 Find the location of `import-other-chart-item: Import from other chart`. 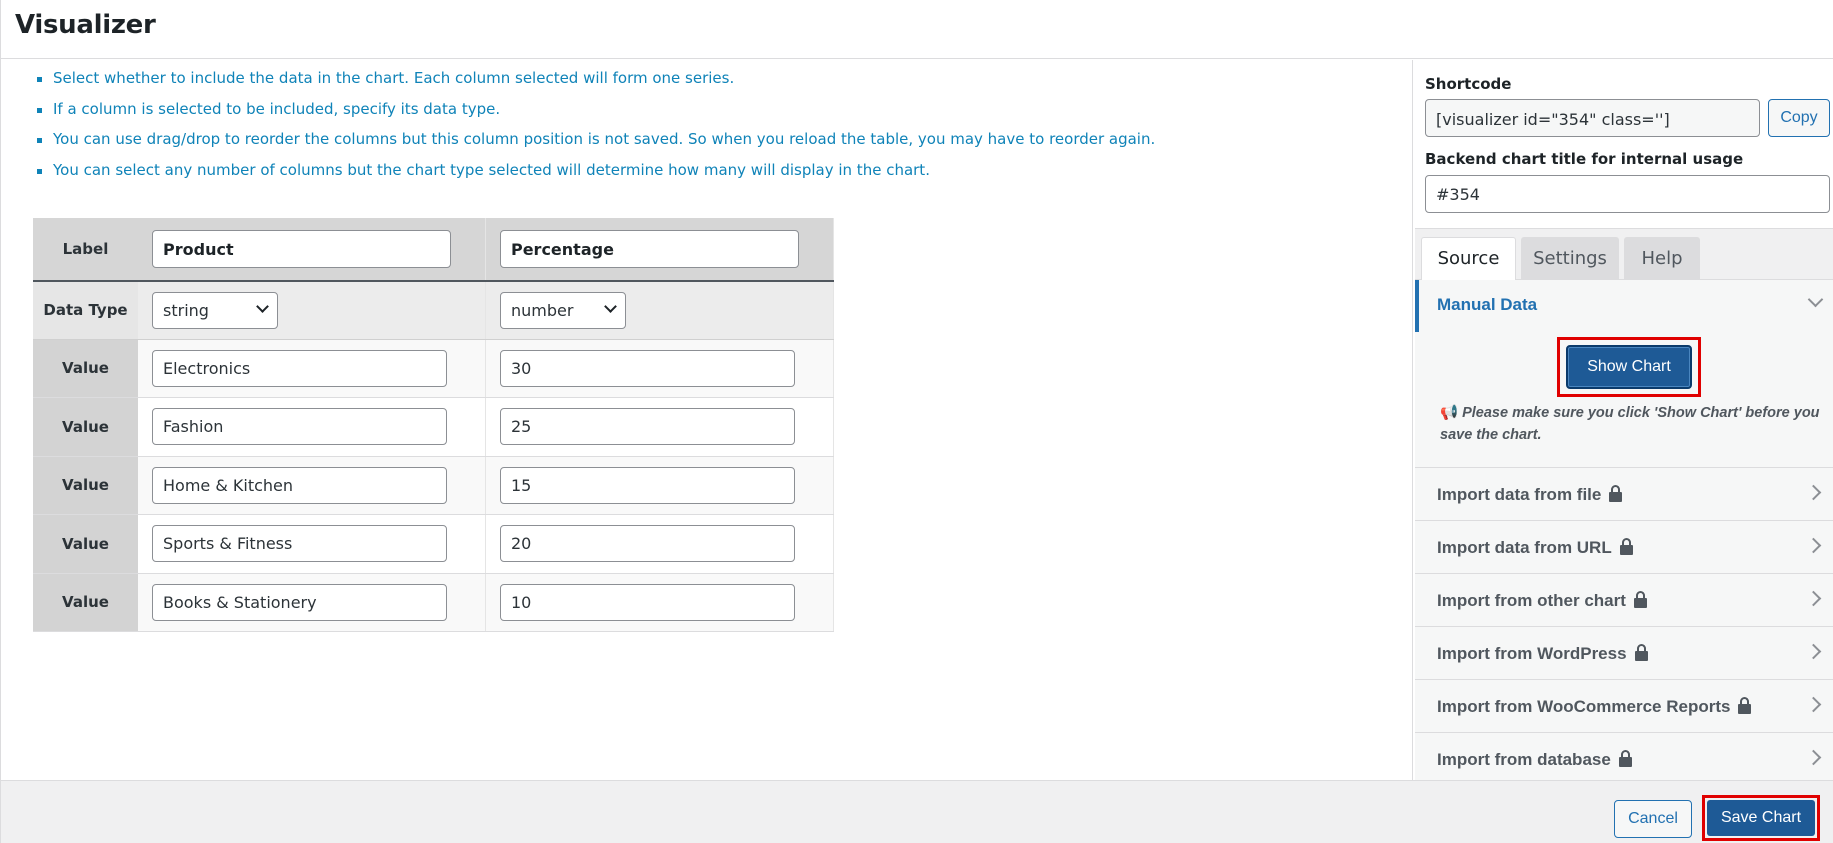

import-other-chart-item: Import from other chart is located at coordinates (1624, 599).